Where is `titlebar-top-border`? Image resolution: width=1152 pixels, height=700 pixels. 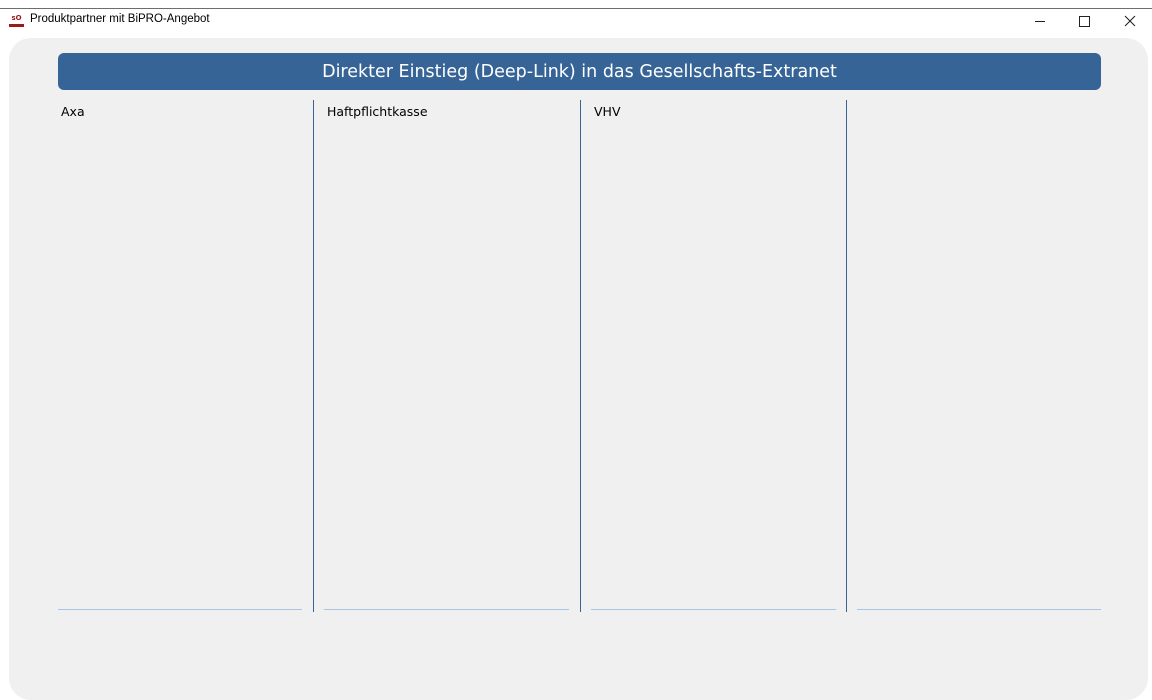 titlebar-top-border is located at coordinates (576, 8).